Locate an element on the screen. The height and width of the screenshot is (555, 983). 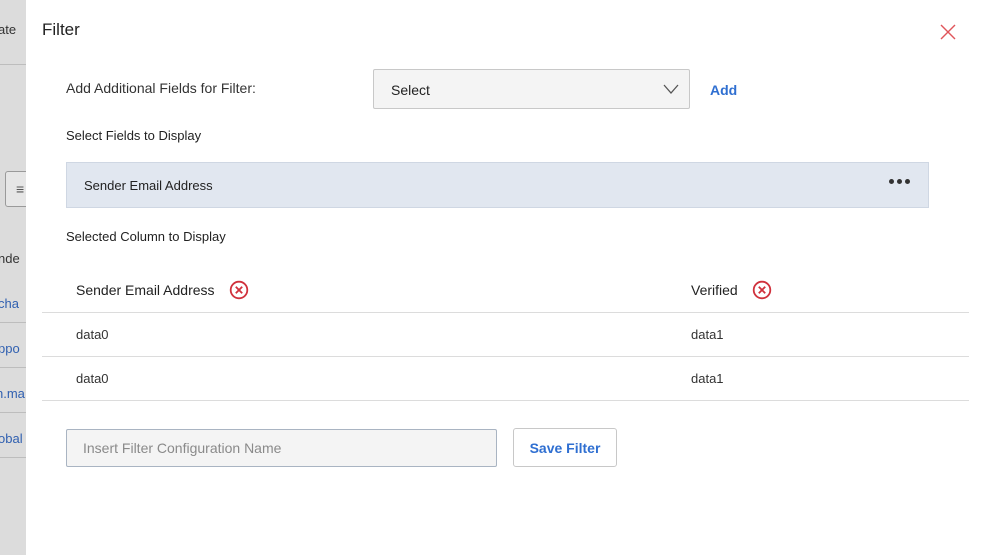
add-field-button: Add is located at coordinates (723, 90).